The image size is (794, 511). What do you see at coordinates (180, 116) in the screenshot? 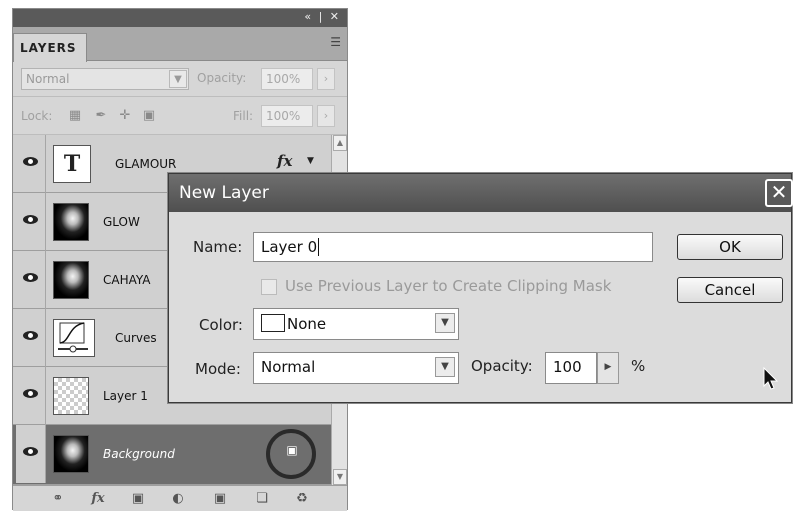
I see `lock-fill-row: Lock: ▦ ✒ ✛ ▣ Fill: 100% ›` at bounding box center [180, 116].